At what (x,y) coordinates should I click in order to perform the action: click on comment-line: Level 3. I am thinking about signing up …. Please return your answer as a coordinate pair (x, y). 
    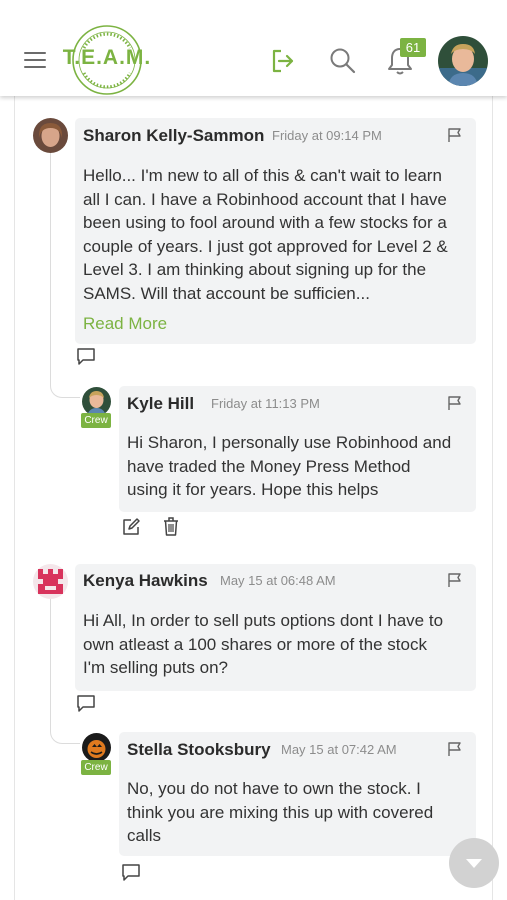
    Looking at the image, I should click on (255, 269).